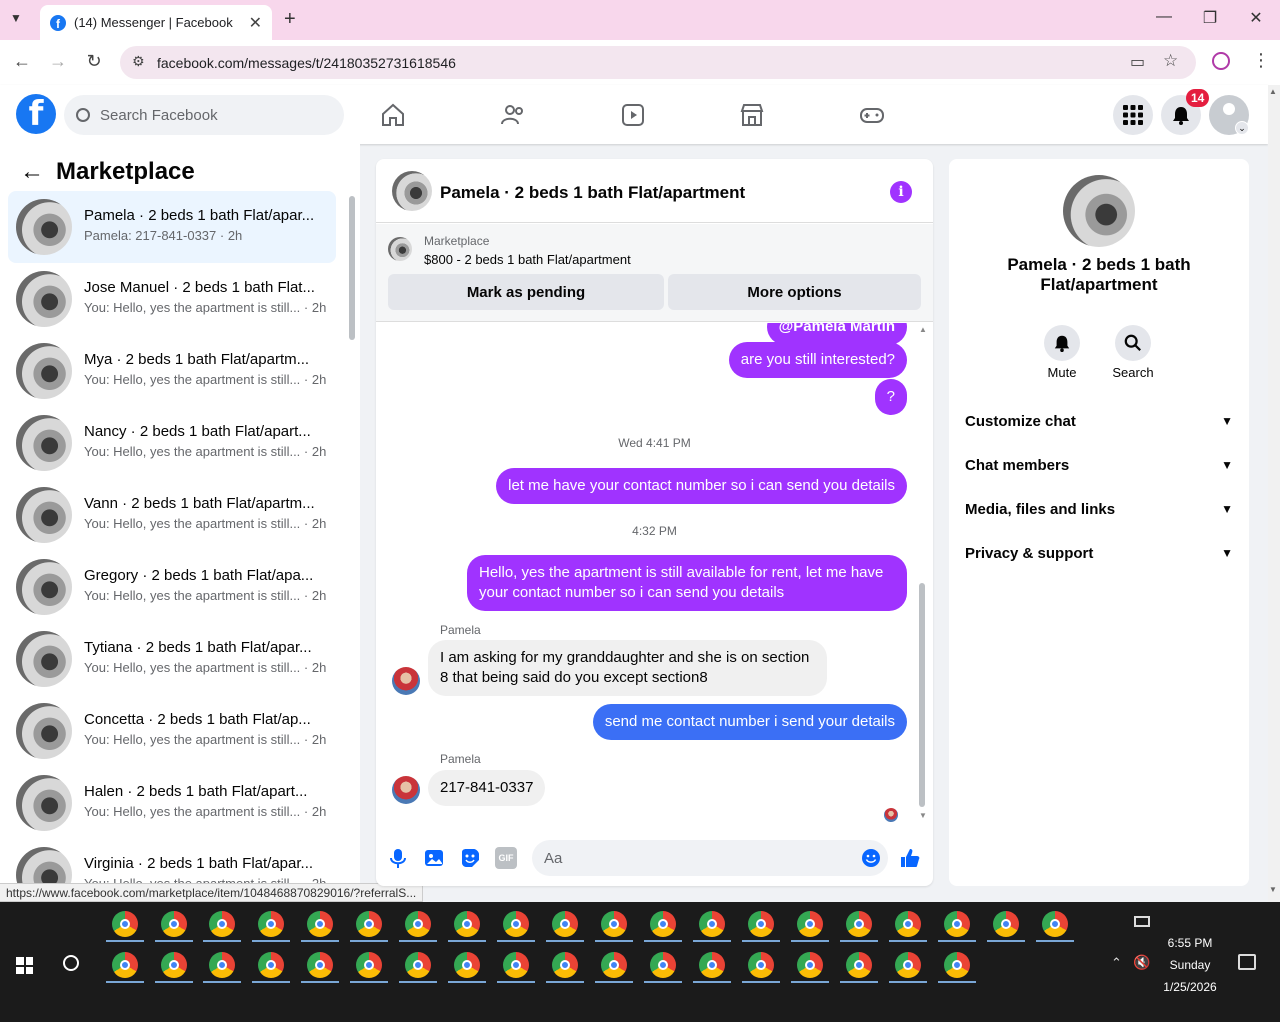  What do you see at coordinates (1137, 62) in the screenshot?
I see `install-app-icon: ▭` at bounding box center [1137, 62].